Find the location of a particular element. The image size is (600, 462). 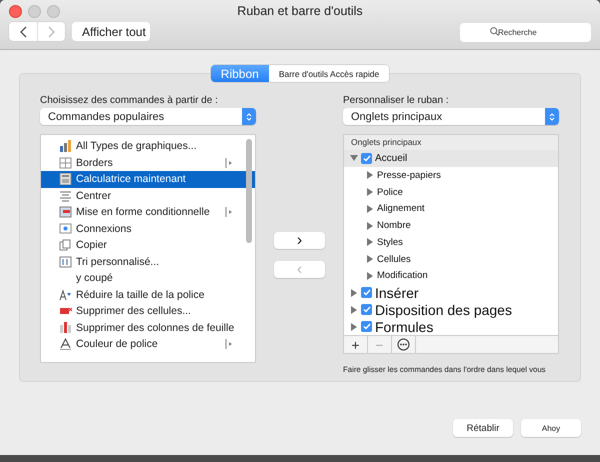

ribbon-tab-row: Accueil is located at coordinates (451, 158).